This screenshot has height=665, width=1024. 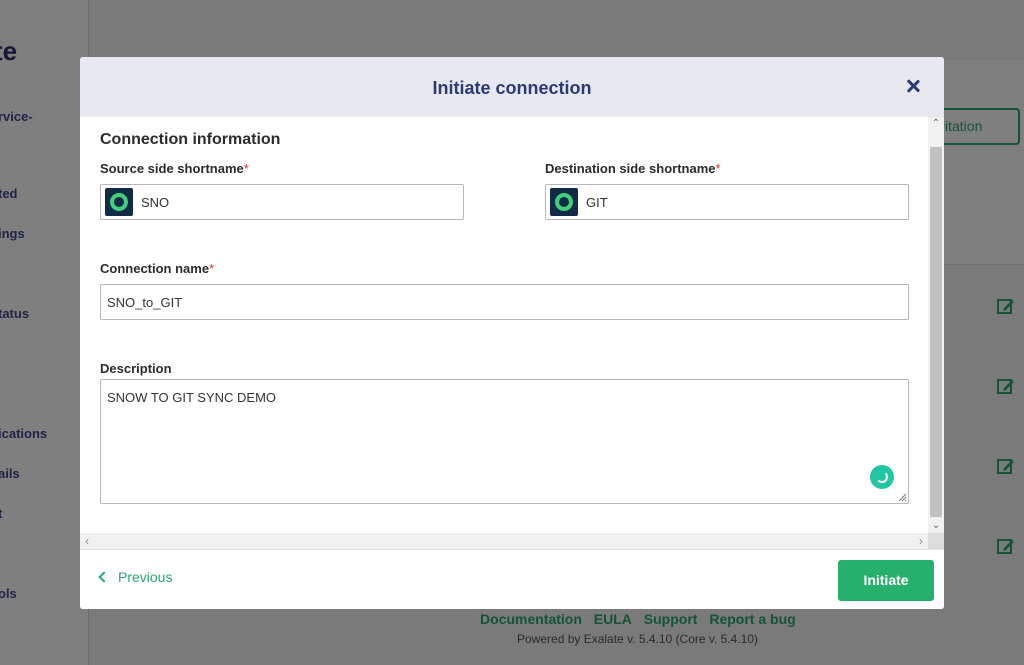 What do you see at coordinates (921, 541) in the screenshot?
I see `scroll-right-arrow-icon: ›` at bounding box center [921, 541].